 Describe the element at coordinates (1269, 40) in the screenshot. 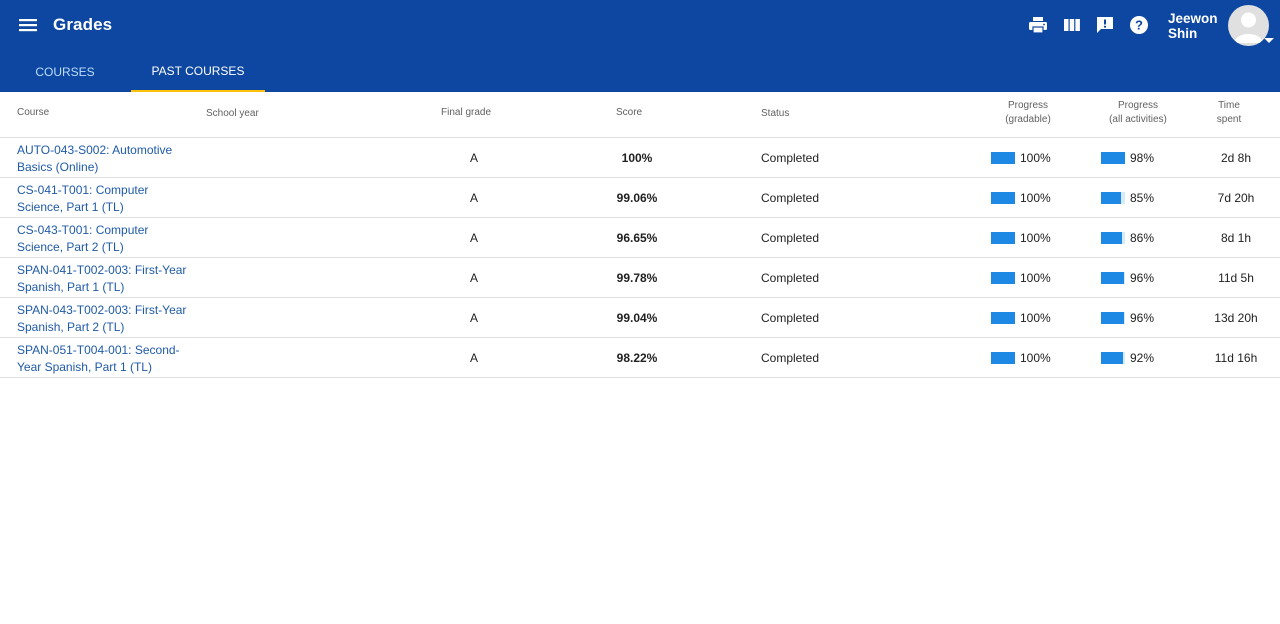

I see `chevron-down-icon` at that location.